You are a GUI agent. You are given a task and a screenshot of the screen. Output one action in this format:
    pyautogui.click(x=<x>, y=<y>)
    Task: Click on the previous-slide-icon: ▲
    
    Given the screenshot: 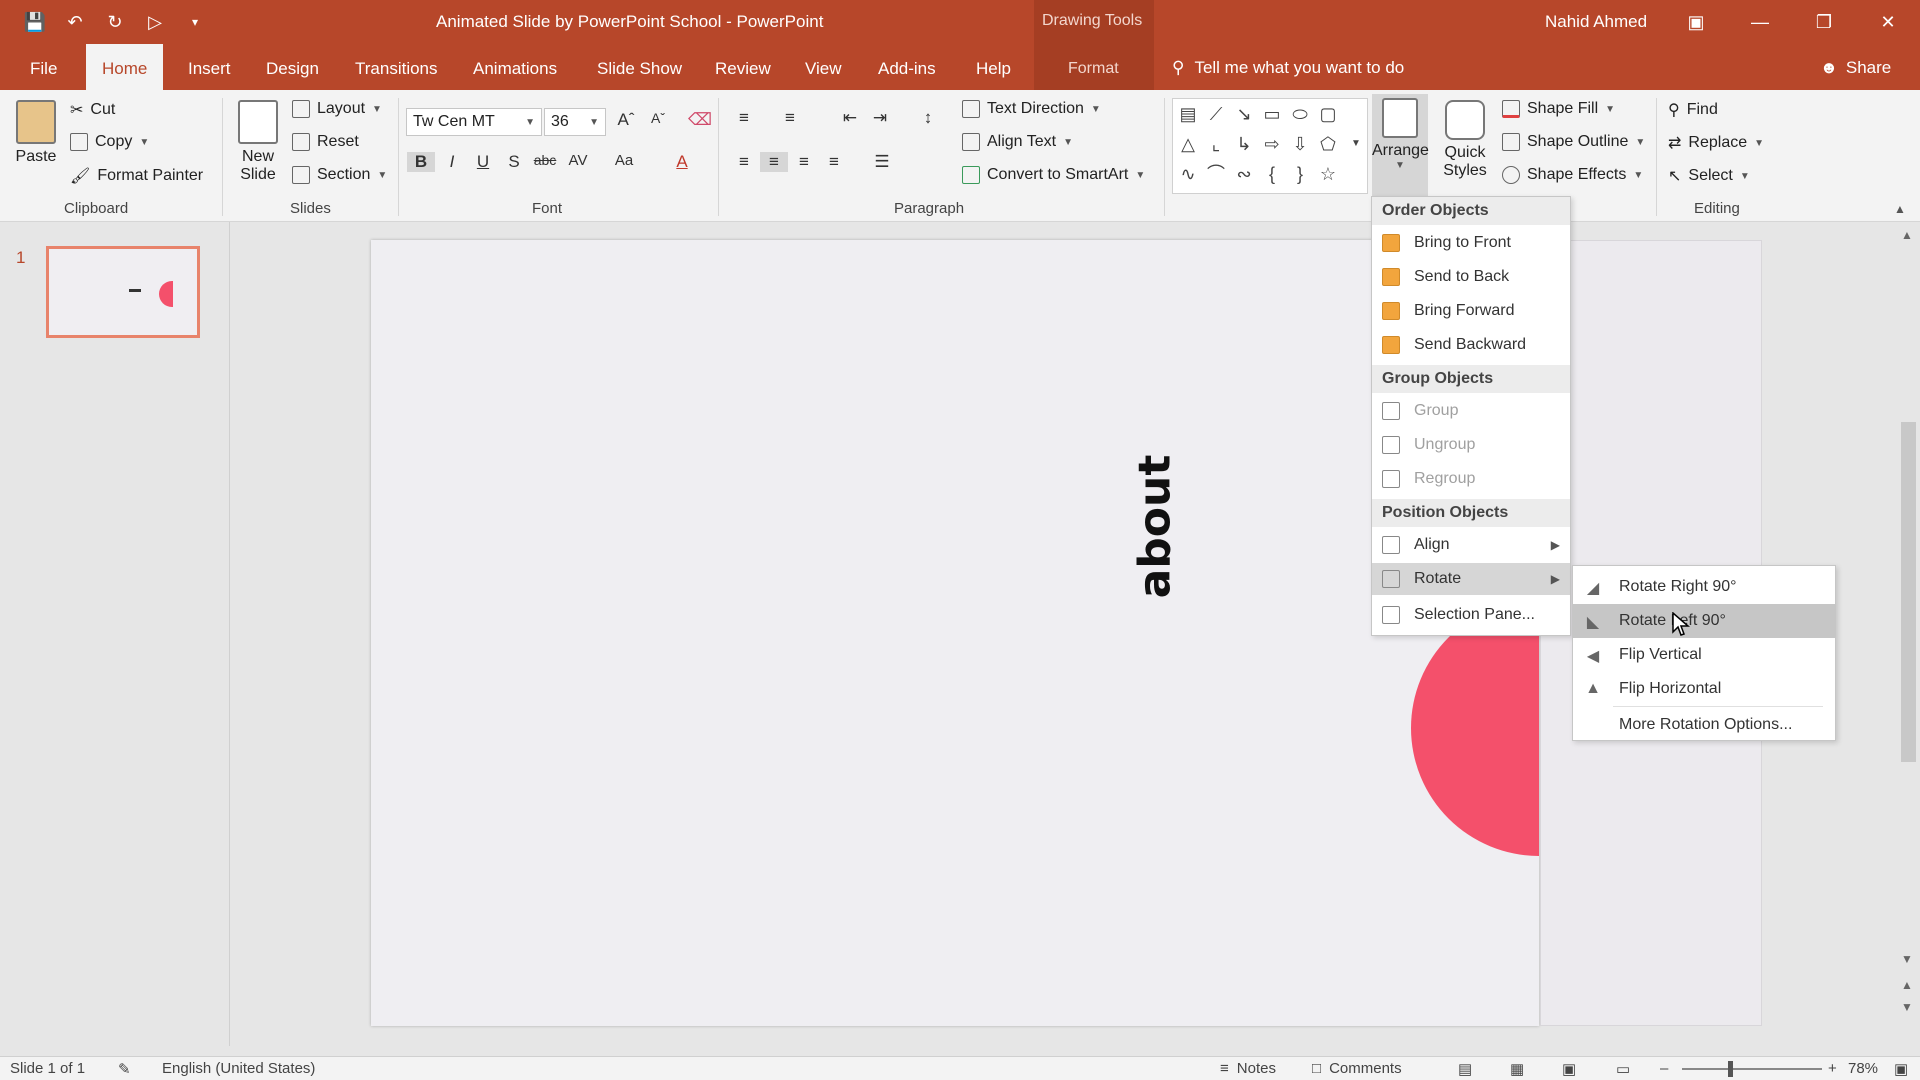 What is the action you would take?
    pyautogui.click(x=1907, y=985)
    